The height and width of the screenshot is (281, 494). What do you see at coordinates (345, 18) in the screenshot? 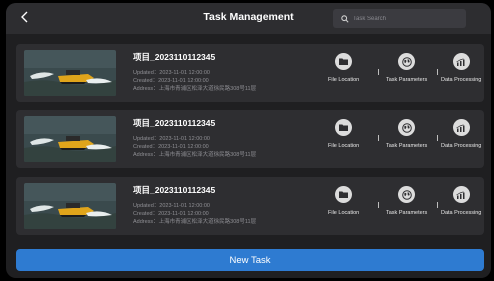
I see `search-icon` at bounding box center [345, 18].